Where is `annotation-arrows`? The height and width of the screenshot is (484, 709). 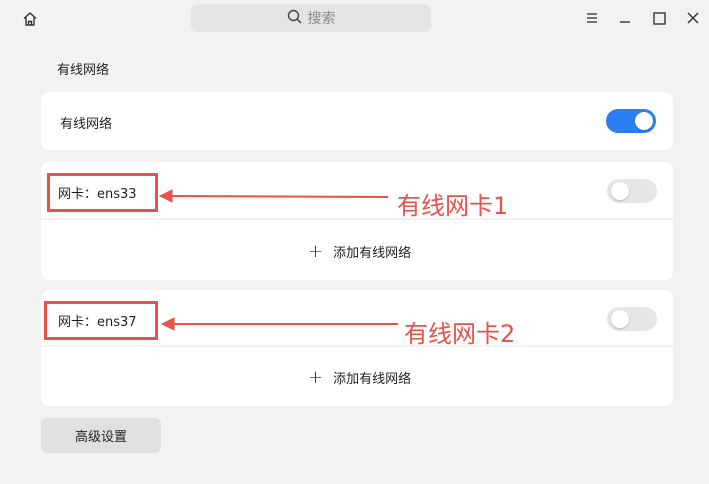
annotation-arrows is located at coordinates (278, 260).